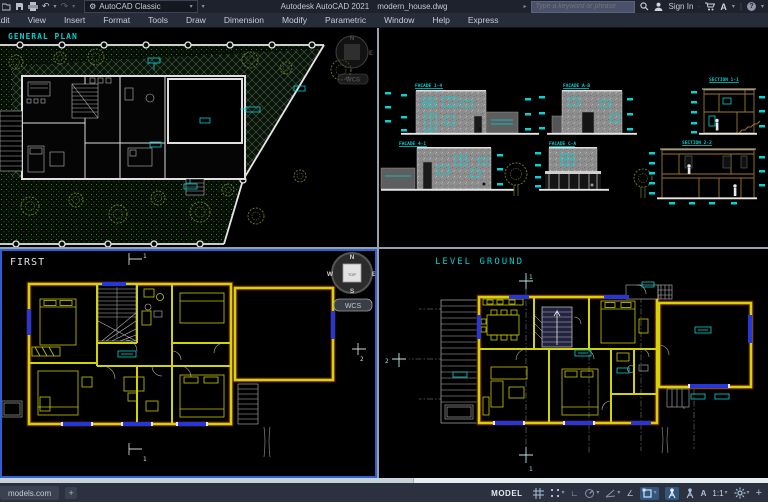 Image resolution: width=768 pixels, height=502 pixels. I want to click on search-icon, so click(644, 6).